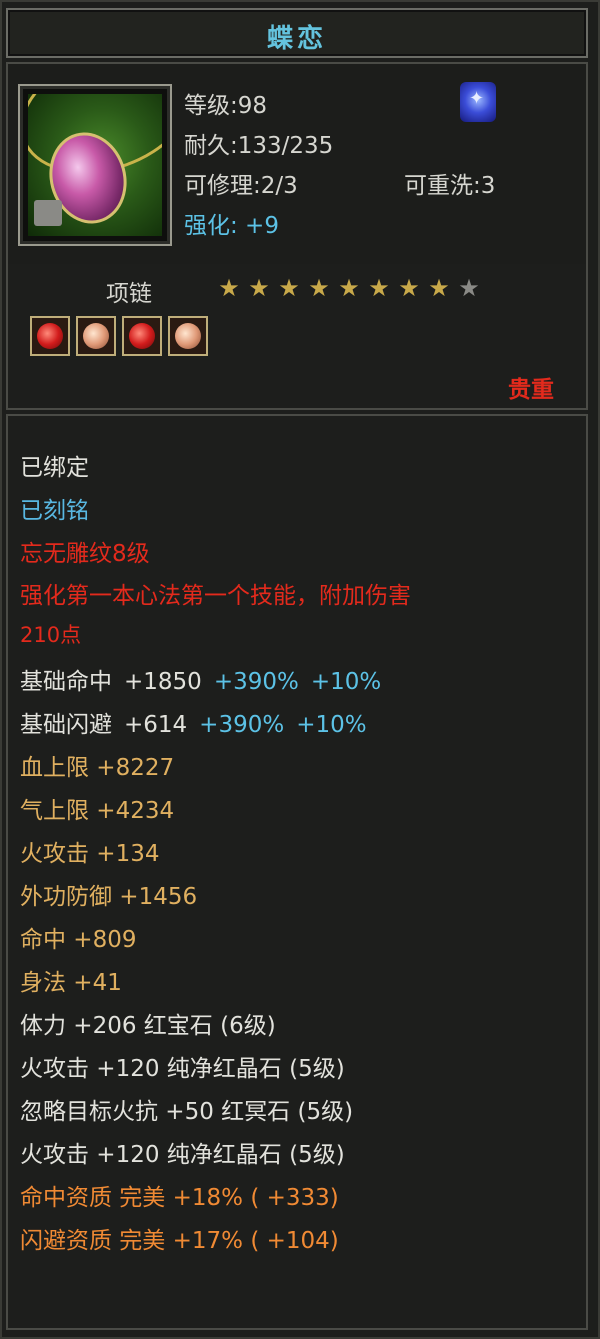  What do you see at coordinates (179, 1241) in the screenshot?
I see `dodge-quality: 闪避资质 完美 +17% ( +104)` at bounding box center [179, 1241].